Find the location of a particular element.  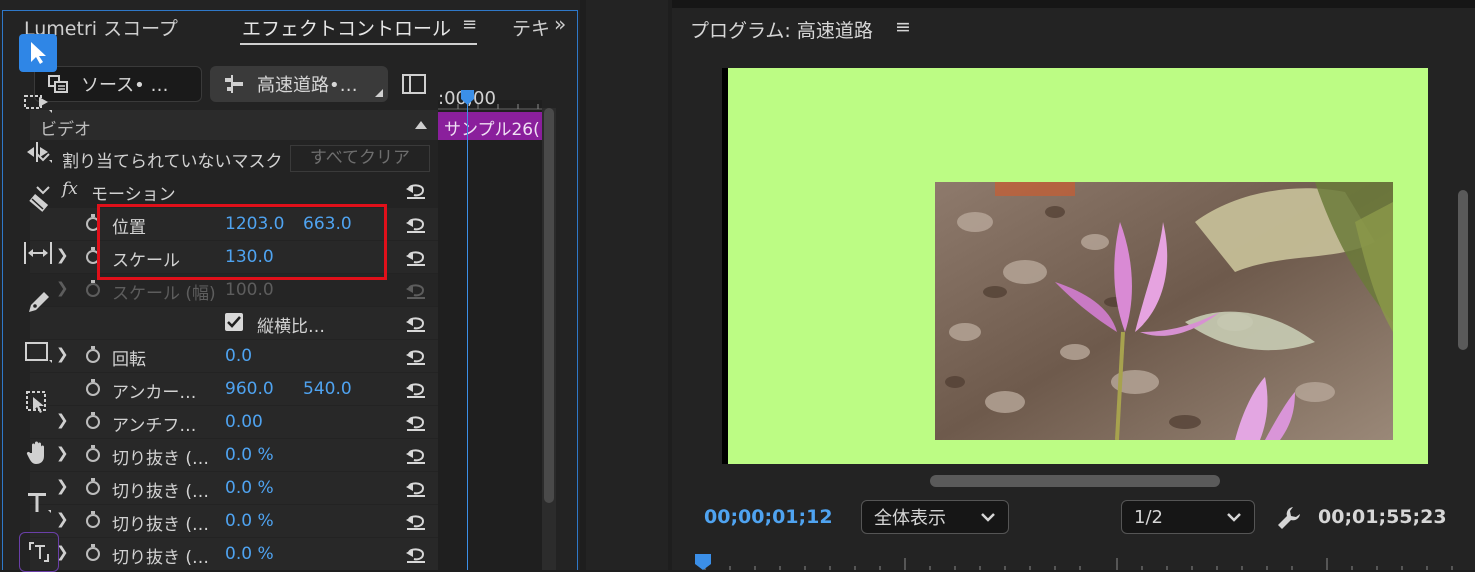

timeline-ruler is located at coordinates (490, 107).